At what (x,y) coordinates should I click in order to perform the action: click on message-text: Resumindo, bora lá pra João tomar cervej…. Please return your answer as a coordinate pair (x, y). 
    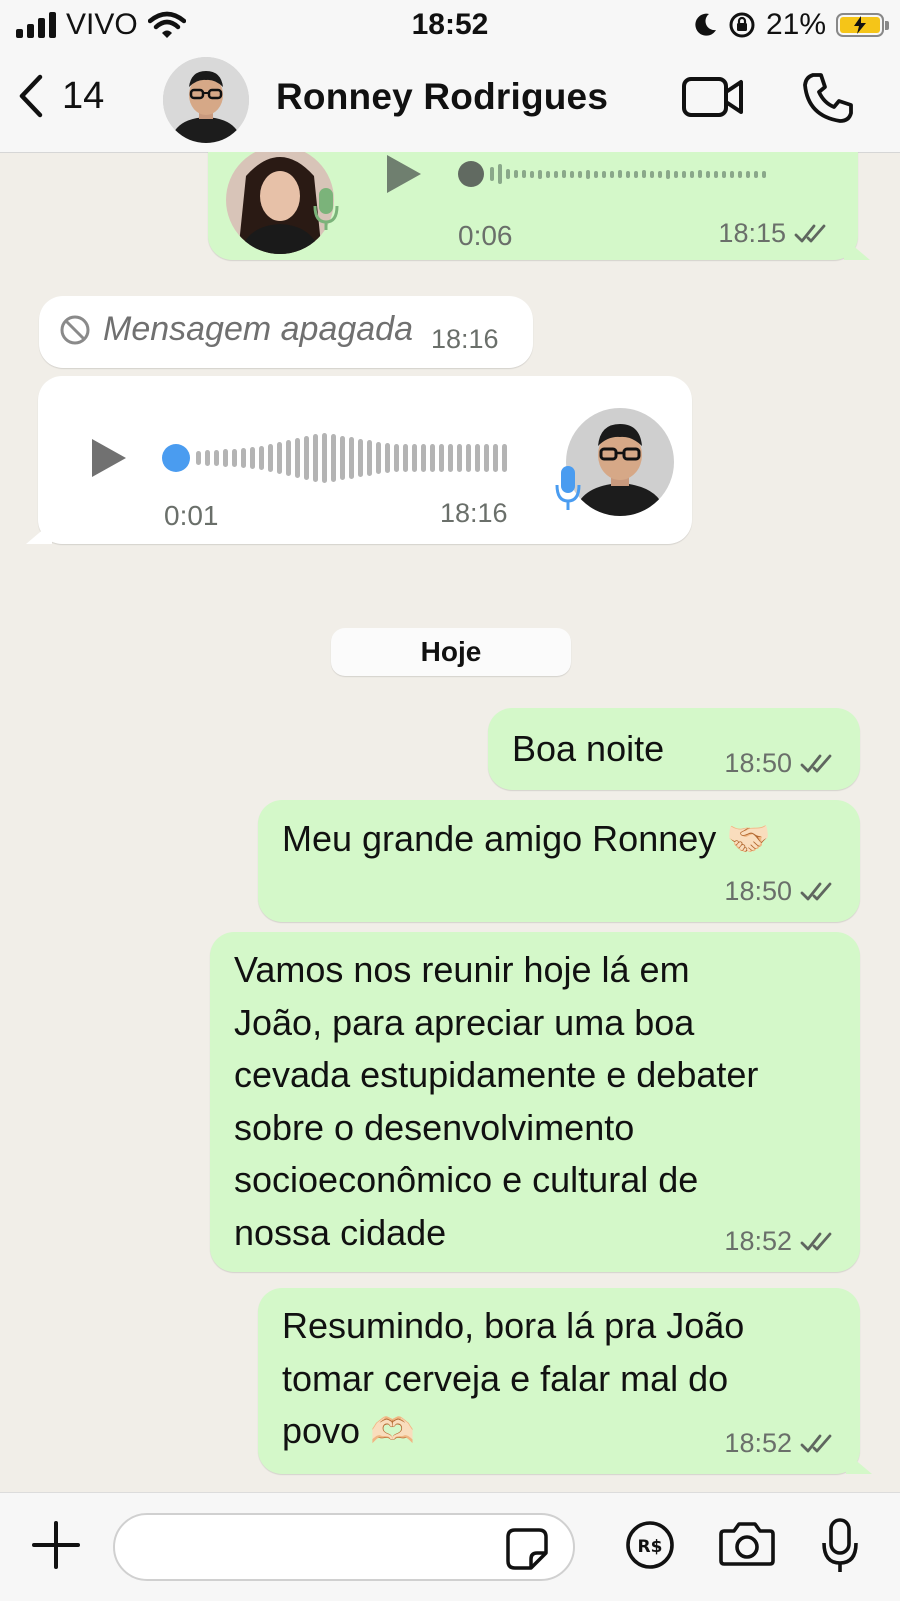
    Looking at the image, I should click on (513, 1379).